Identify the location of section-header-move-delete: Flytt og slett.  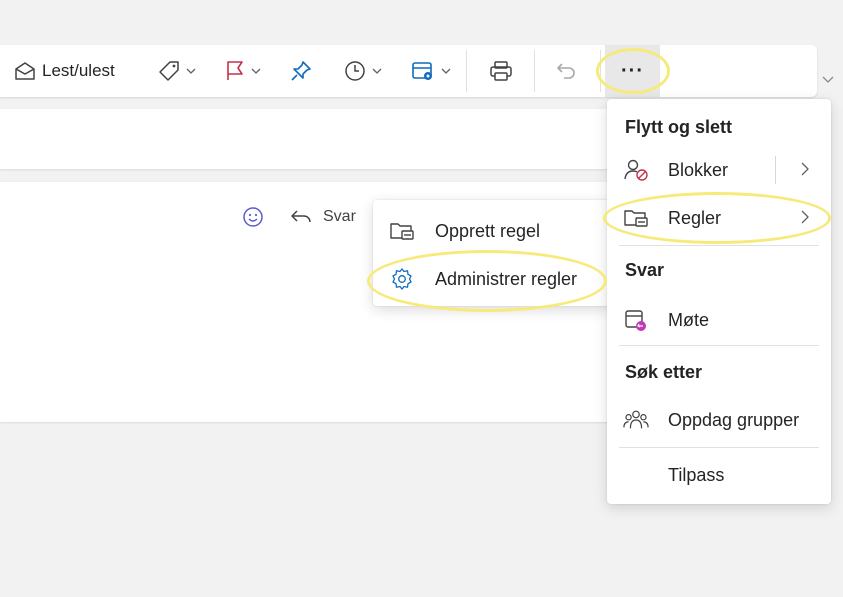
(678, 127).